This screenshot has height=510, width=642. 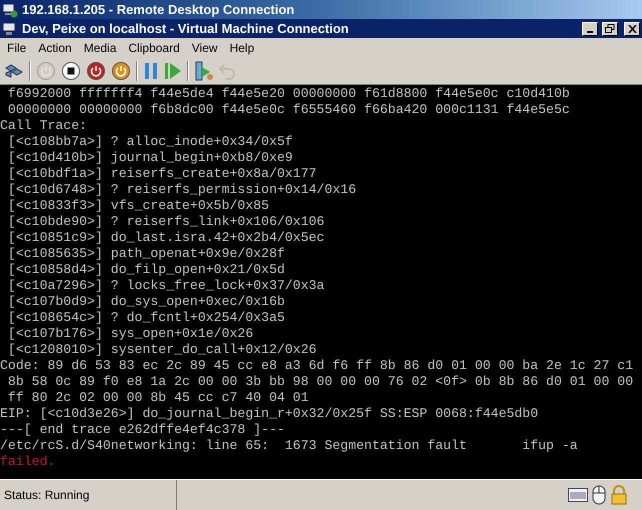 I want to click on console-line: [<c10d410b>] journal_begin+0xb8/0xe9, so click(x=149, y=158).